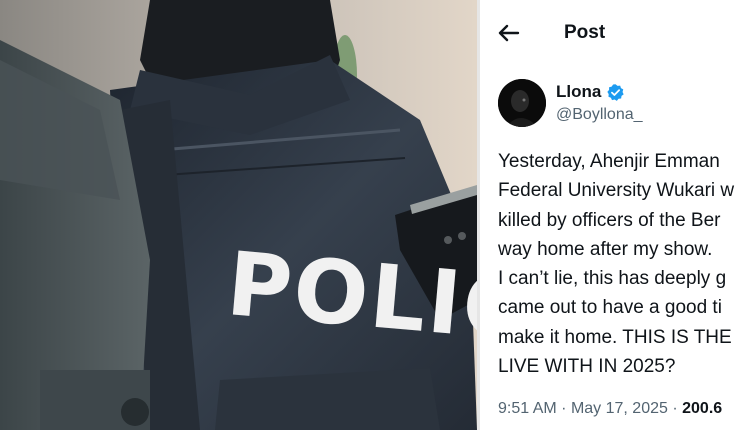  Describe the element at coordinates (587, 367) in the screenshot. I see `post-text-line: LIVE WITH IN 2025?` at that location.